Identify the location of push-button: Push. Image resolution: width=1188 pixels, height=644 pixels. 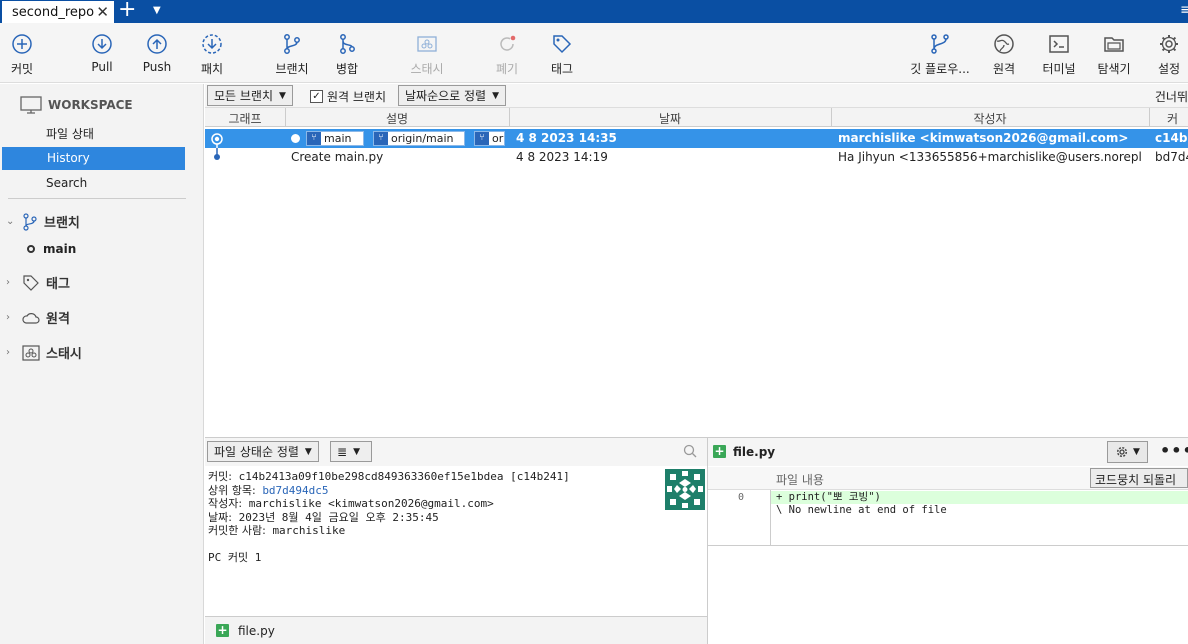
(157, 53).